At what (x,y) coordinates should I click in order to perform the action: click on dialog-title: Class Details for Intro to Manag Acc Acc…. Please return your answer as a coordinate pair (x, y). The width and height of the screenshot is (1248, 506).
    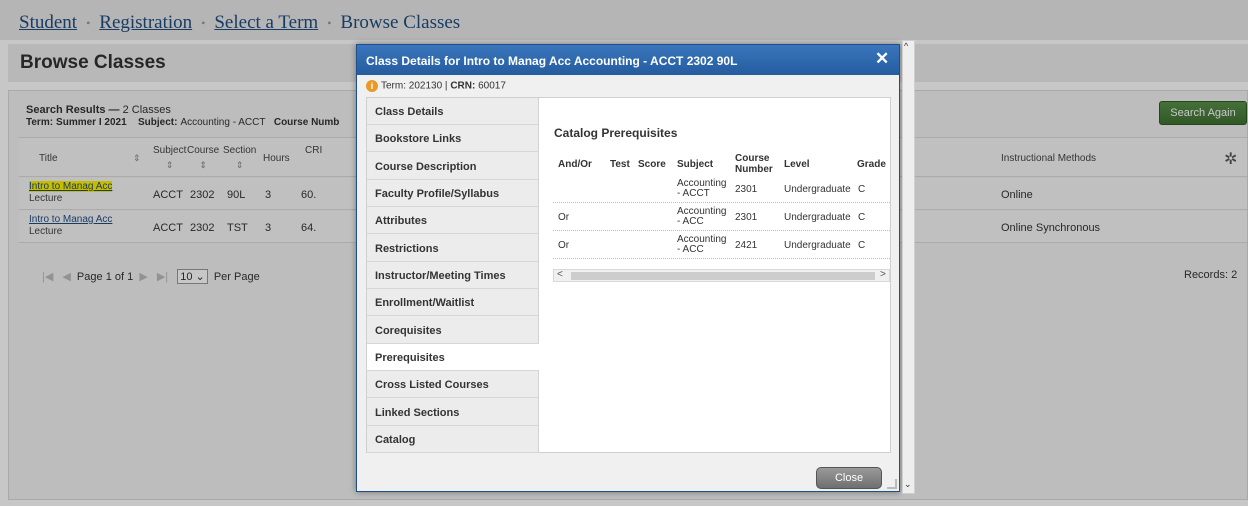
    Looking at the image, I should click on (552, 61).